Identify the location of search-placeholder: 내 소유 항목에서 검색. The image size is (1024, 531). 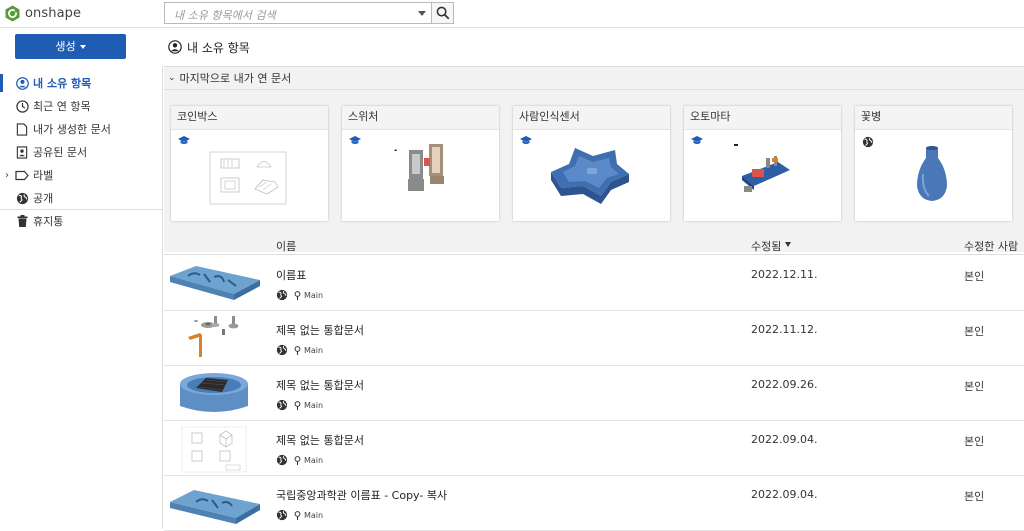
(225, 15).